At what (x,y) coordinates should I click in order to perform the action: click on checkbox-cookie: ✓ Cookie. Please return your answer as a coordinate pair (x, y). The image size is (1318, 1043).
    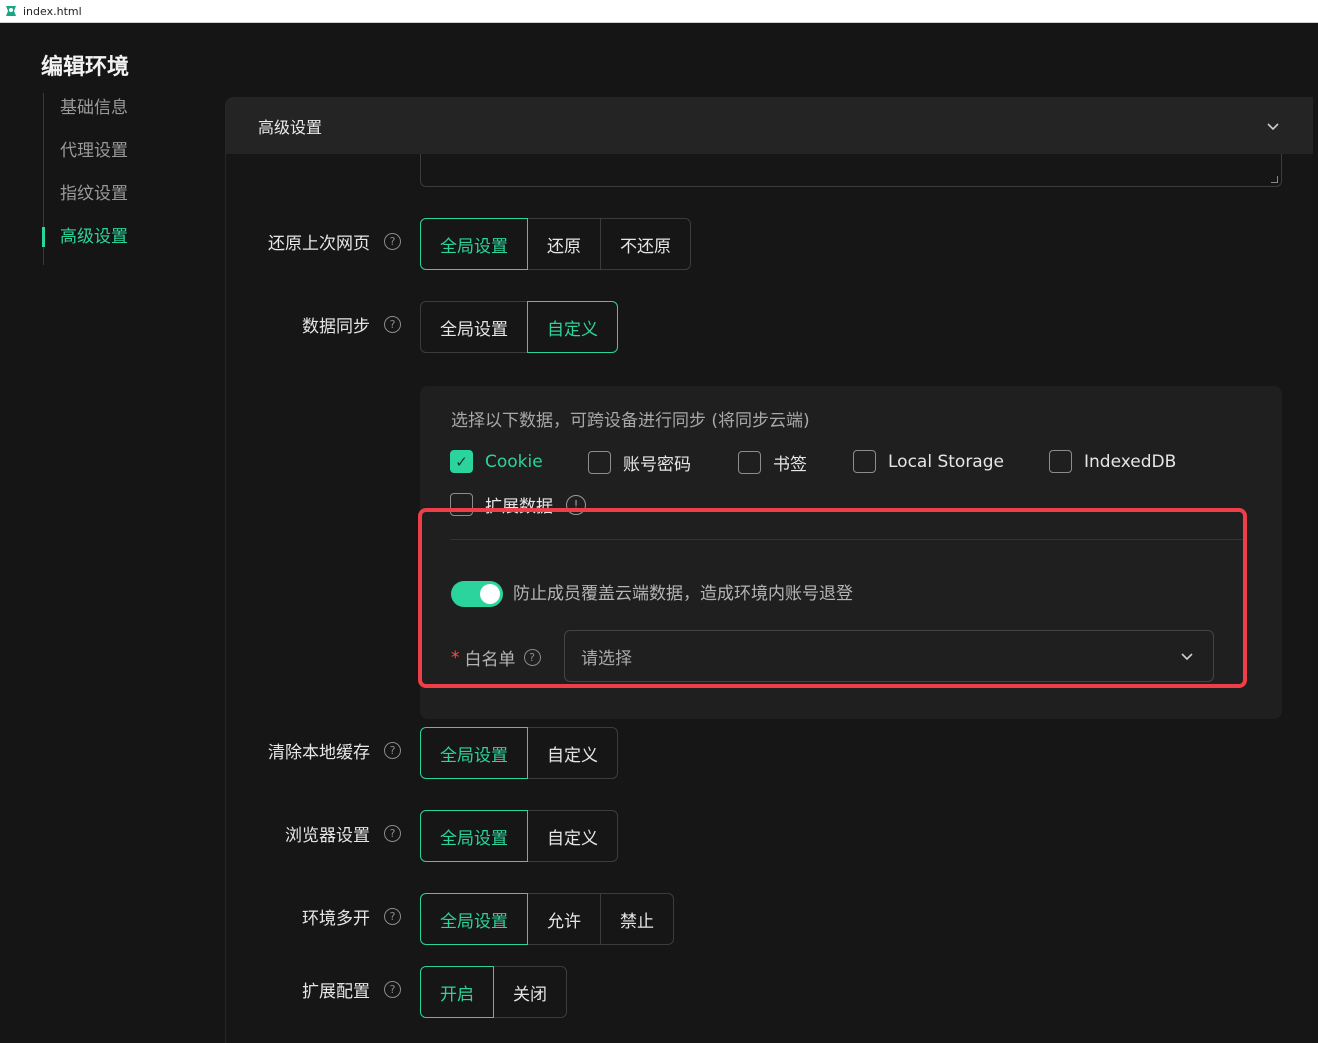
    Looking at the image, I should click on (496, 461).